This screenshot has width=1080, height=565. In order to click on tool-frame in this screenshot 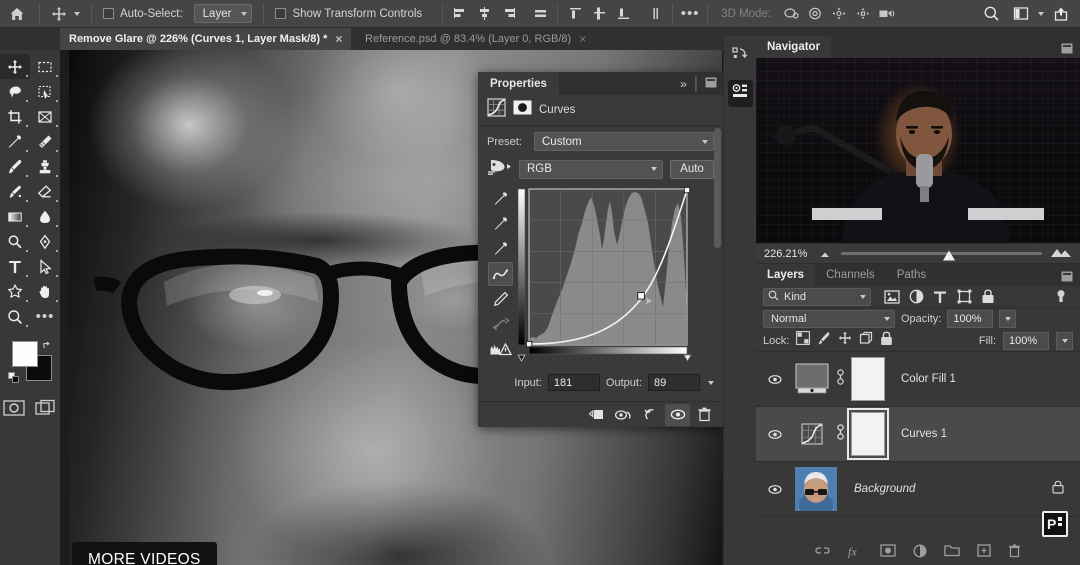, I will do `click(45, 116)`.